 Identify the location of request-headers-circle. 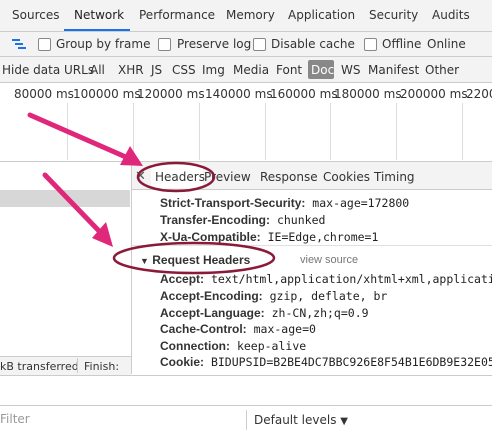
(194, 258).